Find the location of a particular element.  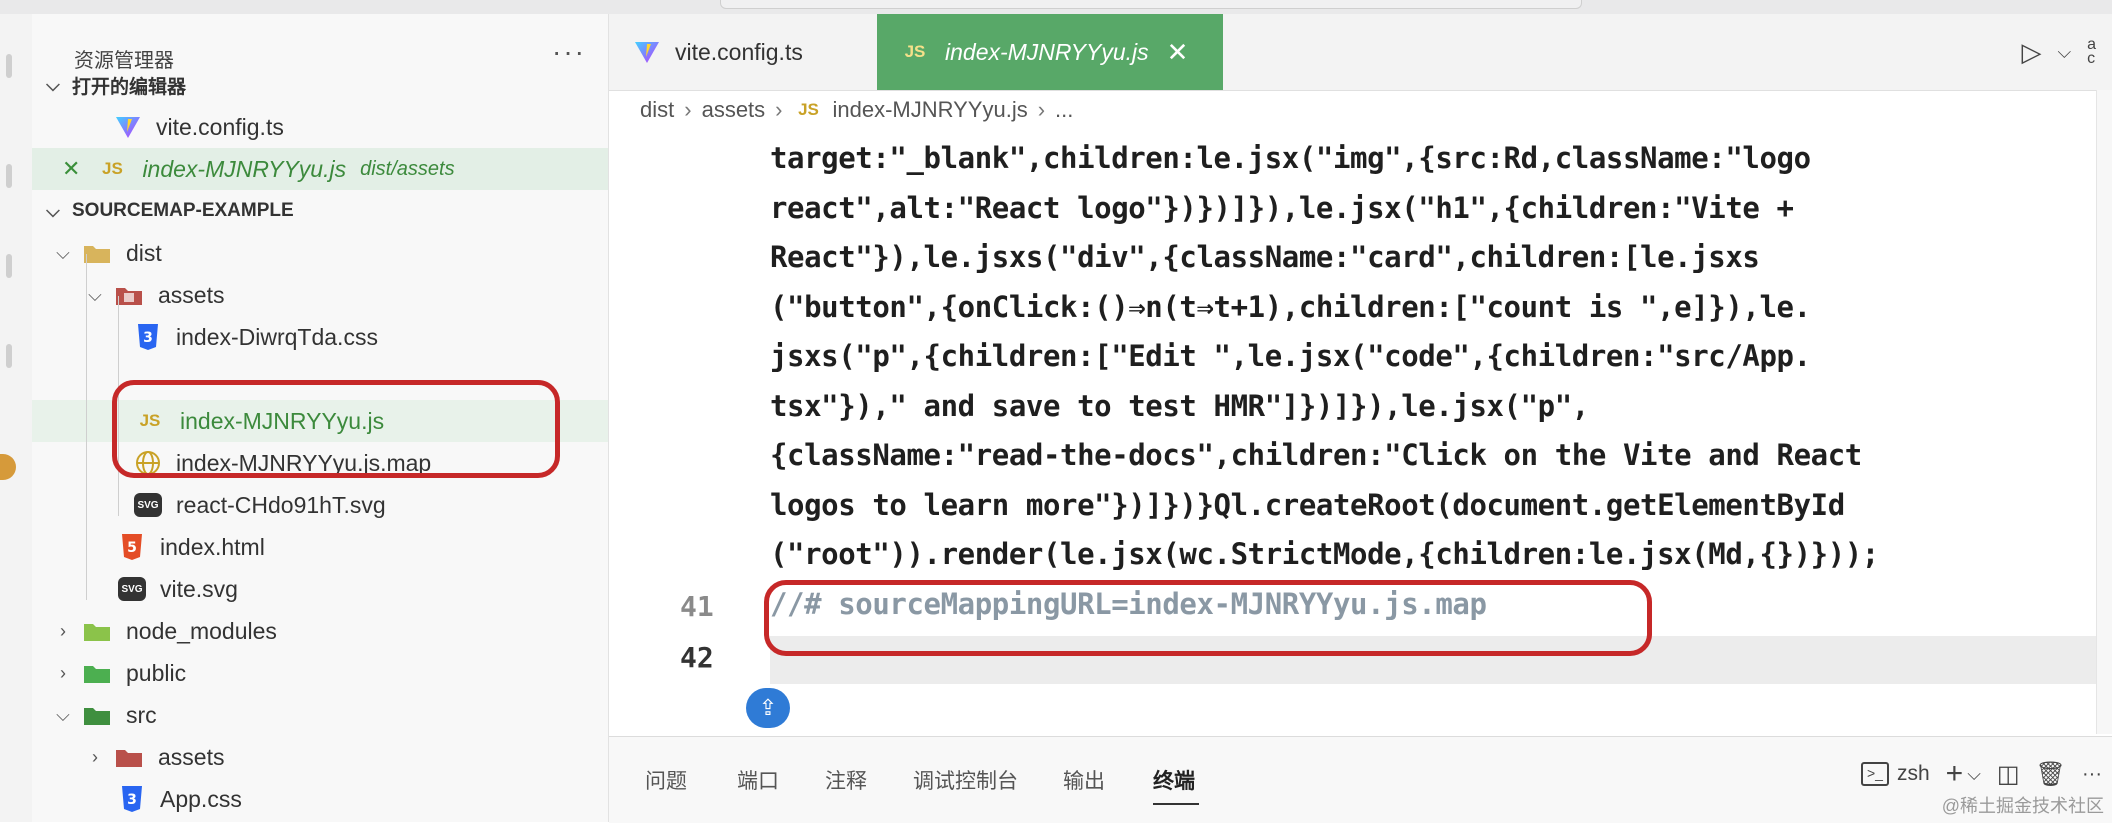

svg-text: 3 is located at coordinates (148, 338).